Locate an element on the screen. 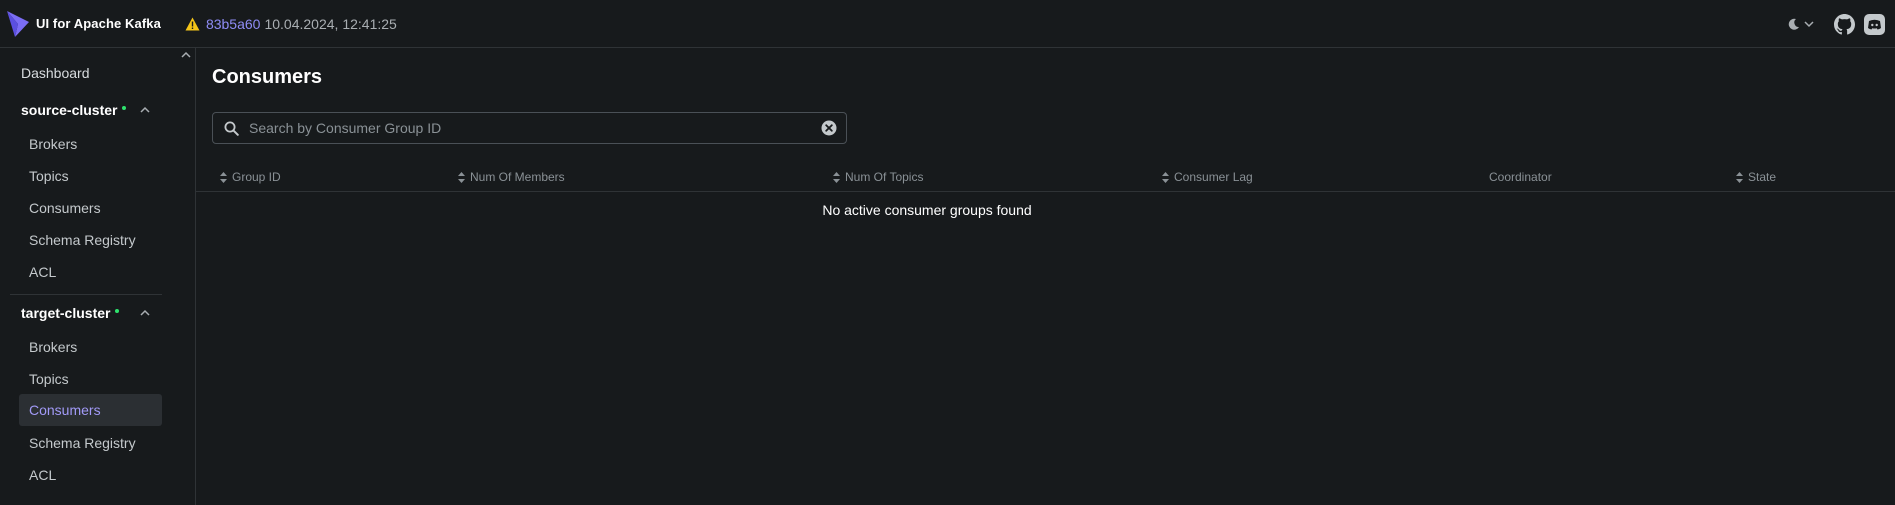  column-label: Group ID is located at coordinates (256, 177).